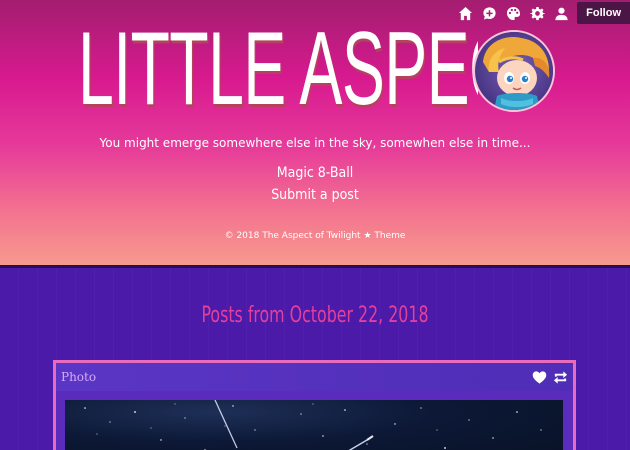 This screenshot has height=450, width=630. Describe the element at coordinates (550, 377) in the screenshot. I see `post-actions` at that location.